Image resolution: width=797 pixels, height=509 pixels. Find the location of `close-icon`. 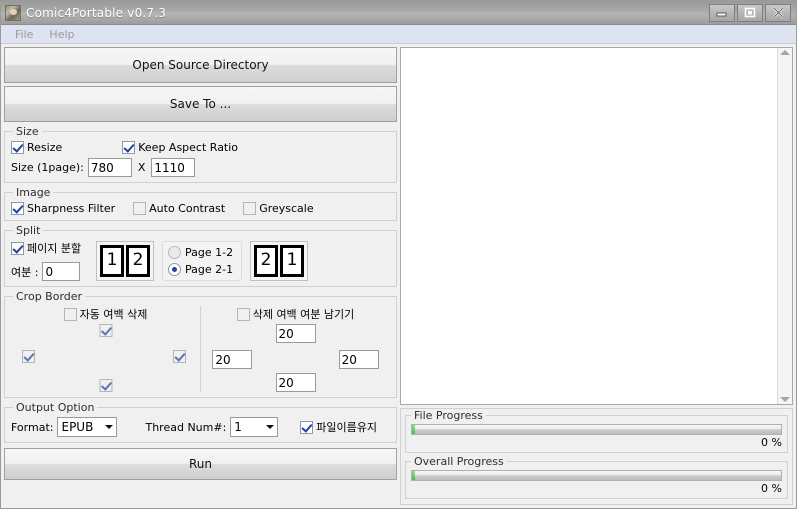

close-icon is located at coordinates (778, 12).